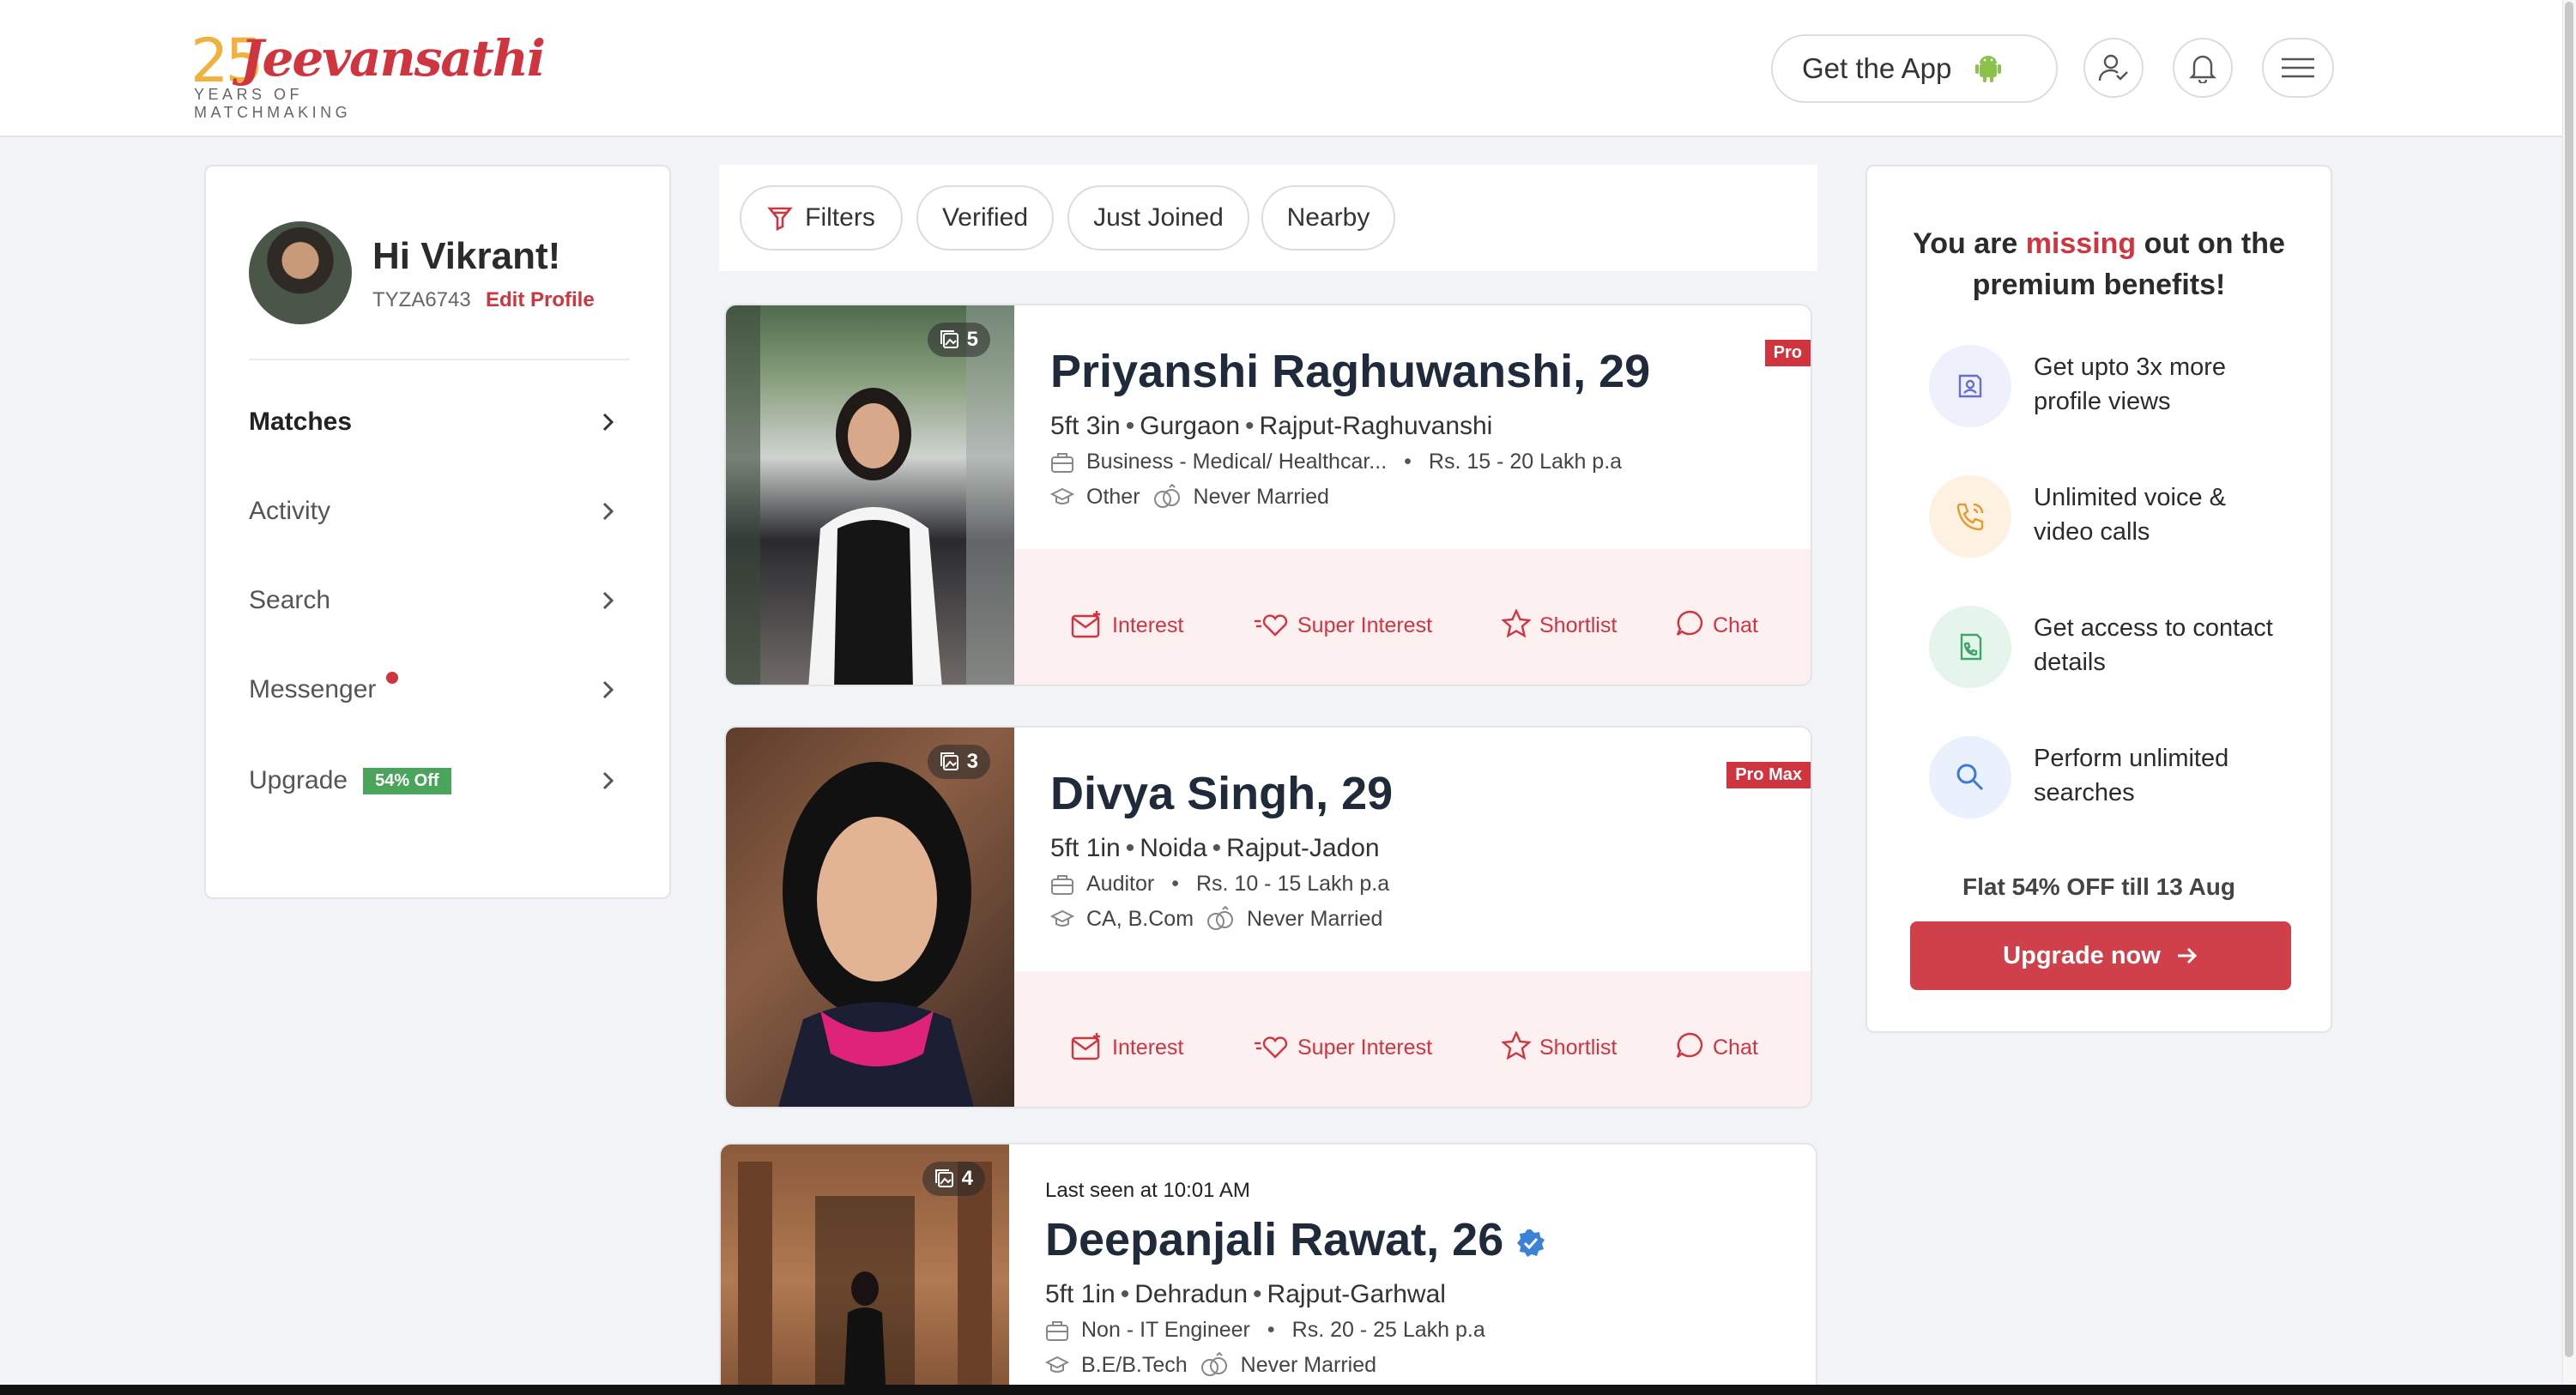  Describe the element at coordinates (840, 217) in the screenshot. I see `chip-label: Filters` at that location.